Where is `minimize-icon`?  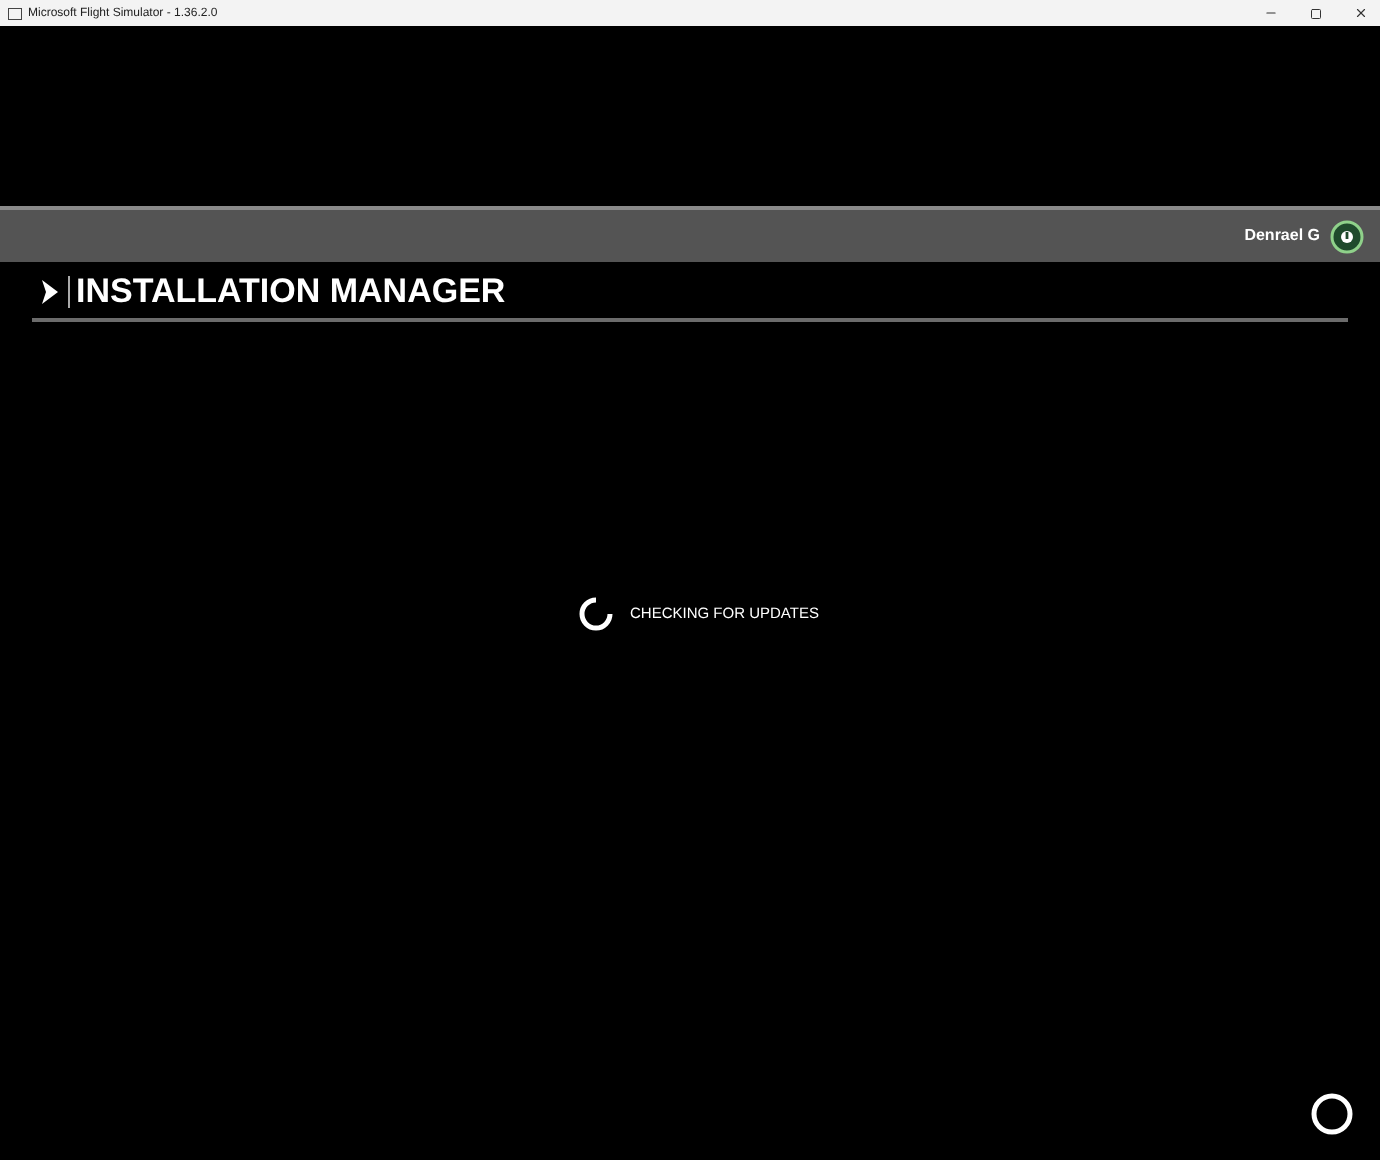
minimize-icon is located at coordinates (1271, 13).